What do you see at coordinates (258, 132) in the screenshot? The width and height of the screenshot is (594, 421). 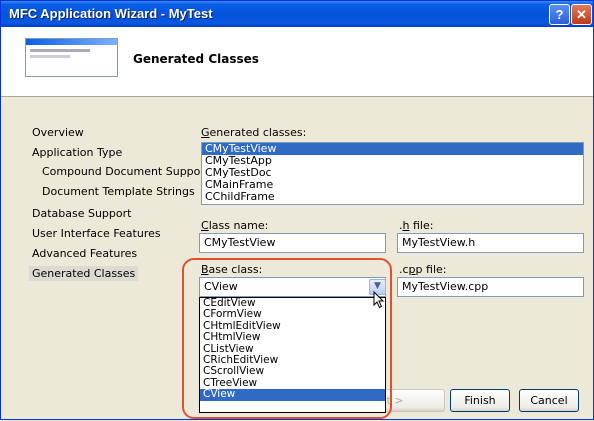 I see `generated-classes-label-text: enerated classes:` at bounding box center [258, 132].